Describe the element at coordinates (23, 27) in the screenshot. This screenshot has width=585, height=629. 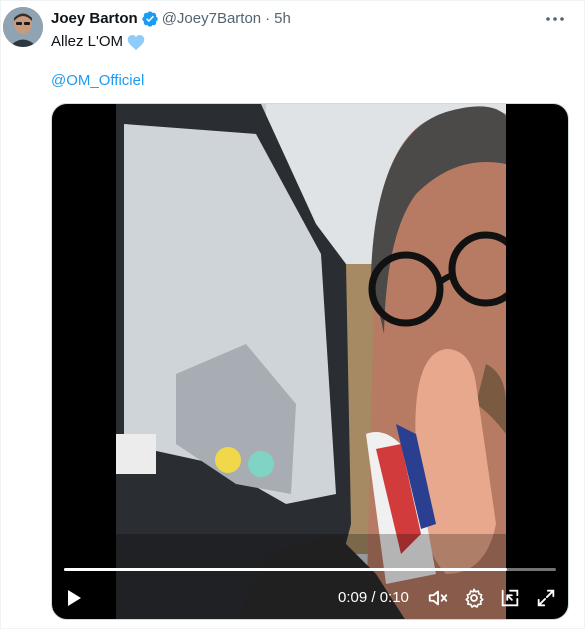
I see `avatar` at that location.